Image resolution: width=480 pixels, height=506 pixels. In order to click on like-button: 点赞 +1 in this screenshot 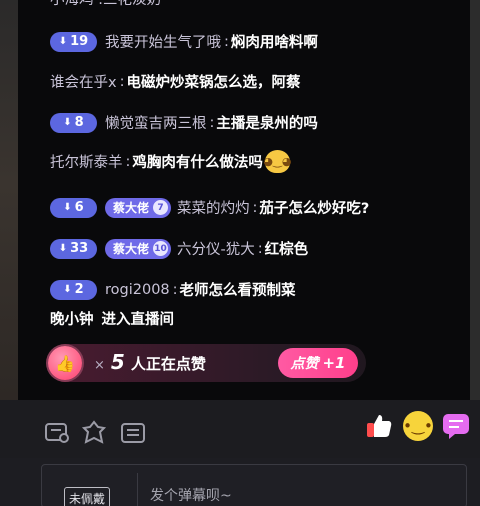, I will do `click(318, 363)`.